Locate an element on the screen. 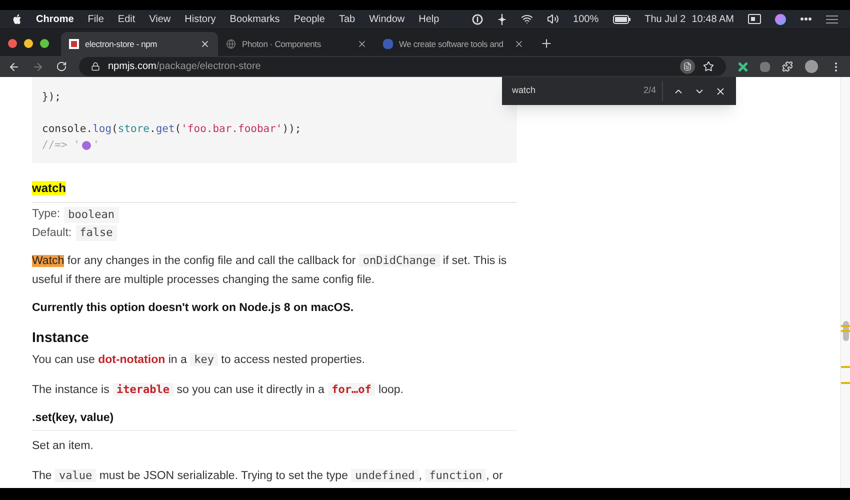 The width and height of the screenshot is (850, 500). address-bar: npmjs.com/package/electron-store is located at coordinates (402, 66).